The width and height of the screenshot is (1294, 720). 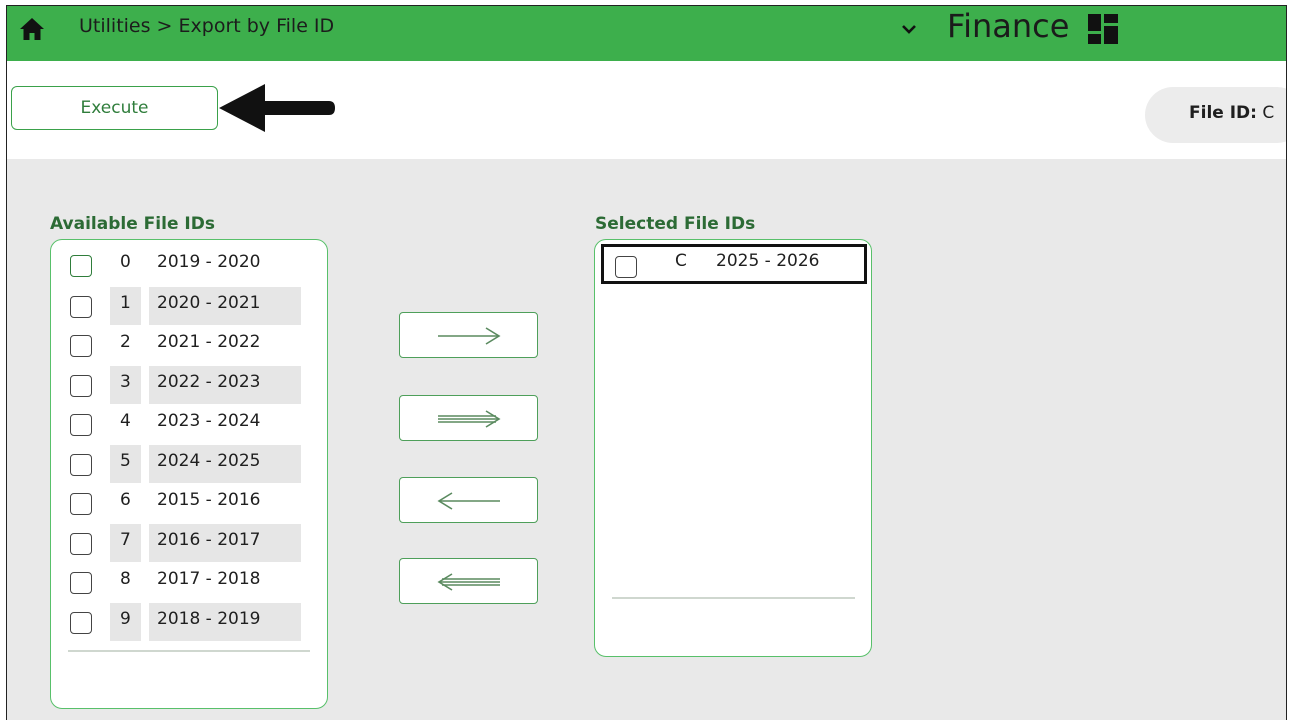 What do you see at coordinates (132, 224) in the screenshot?
I see `available-list-title: Available File IDs` at bounding box center [132, 224].